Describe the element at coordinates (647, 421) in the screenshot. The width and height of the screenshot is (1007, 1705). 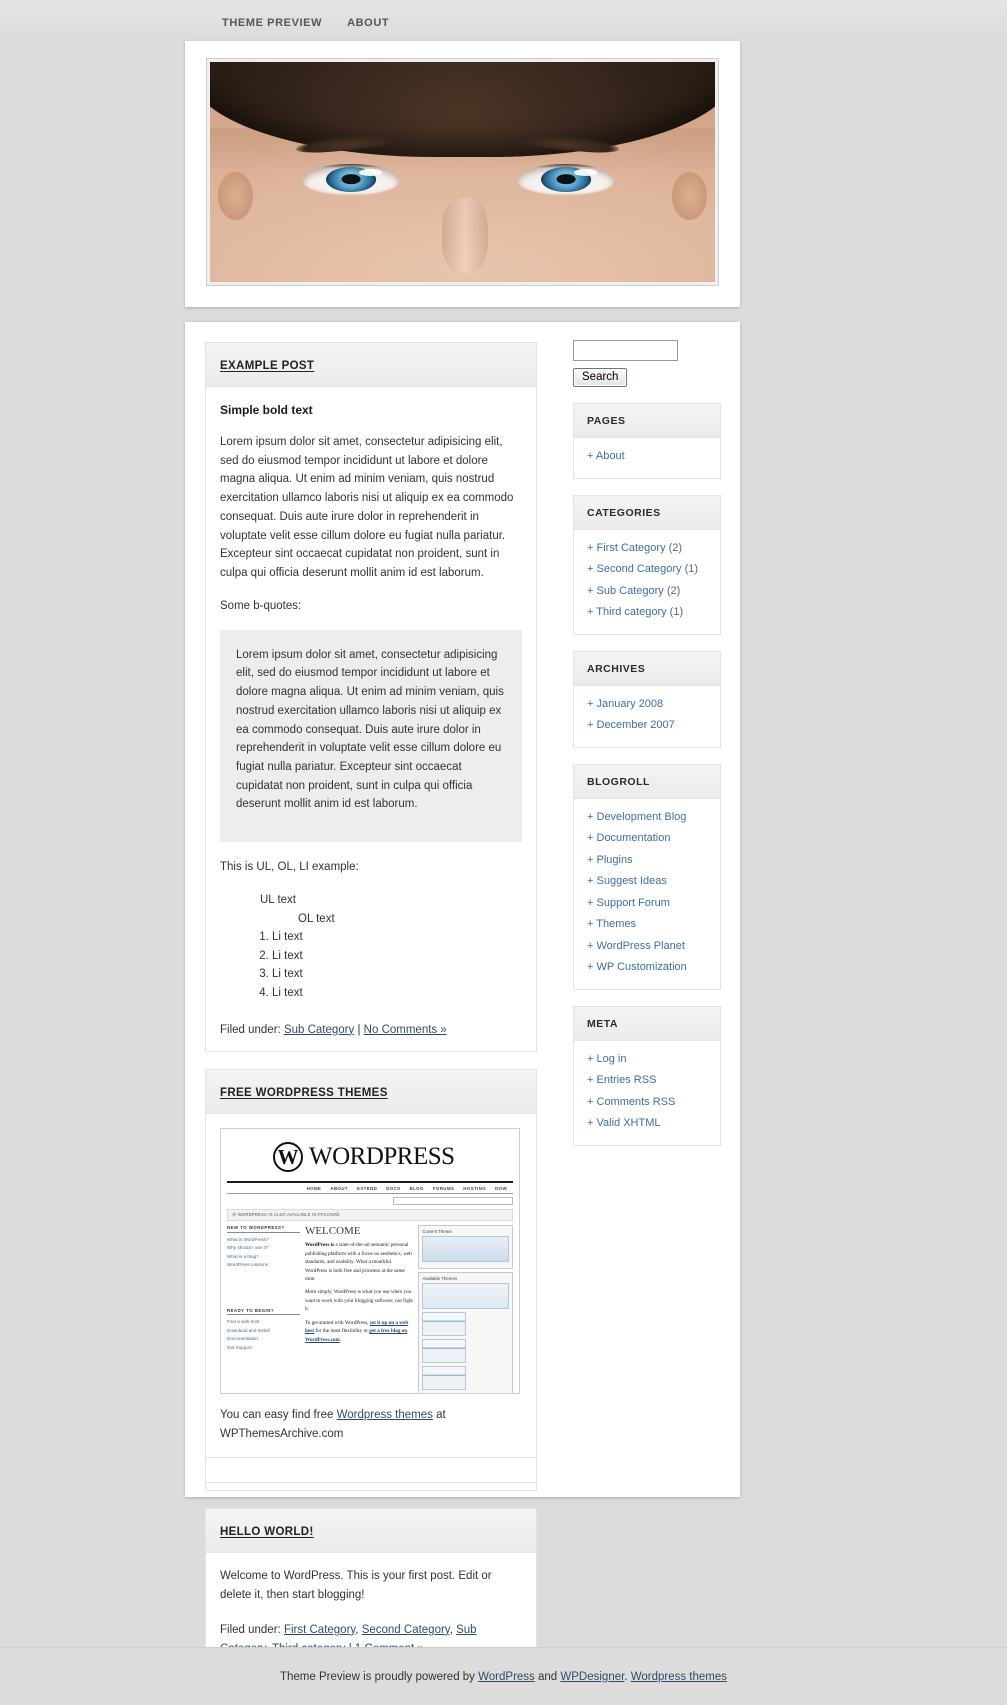
I see `widget-title: Pages` at that location.